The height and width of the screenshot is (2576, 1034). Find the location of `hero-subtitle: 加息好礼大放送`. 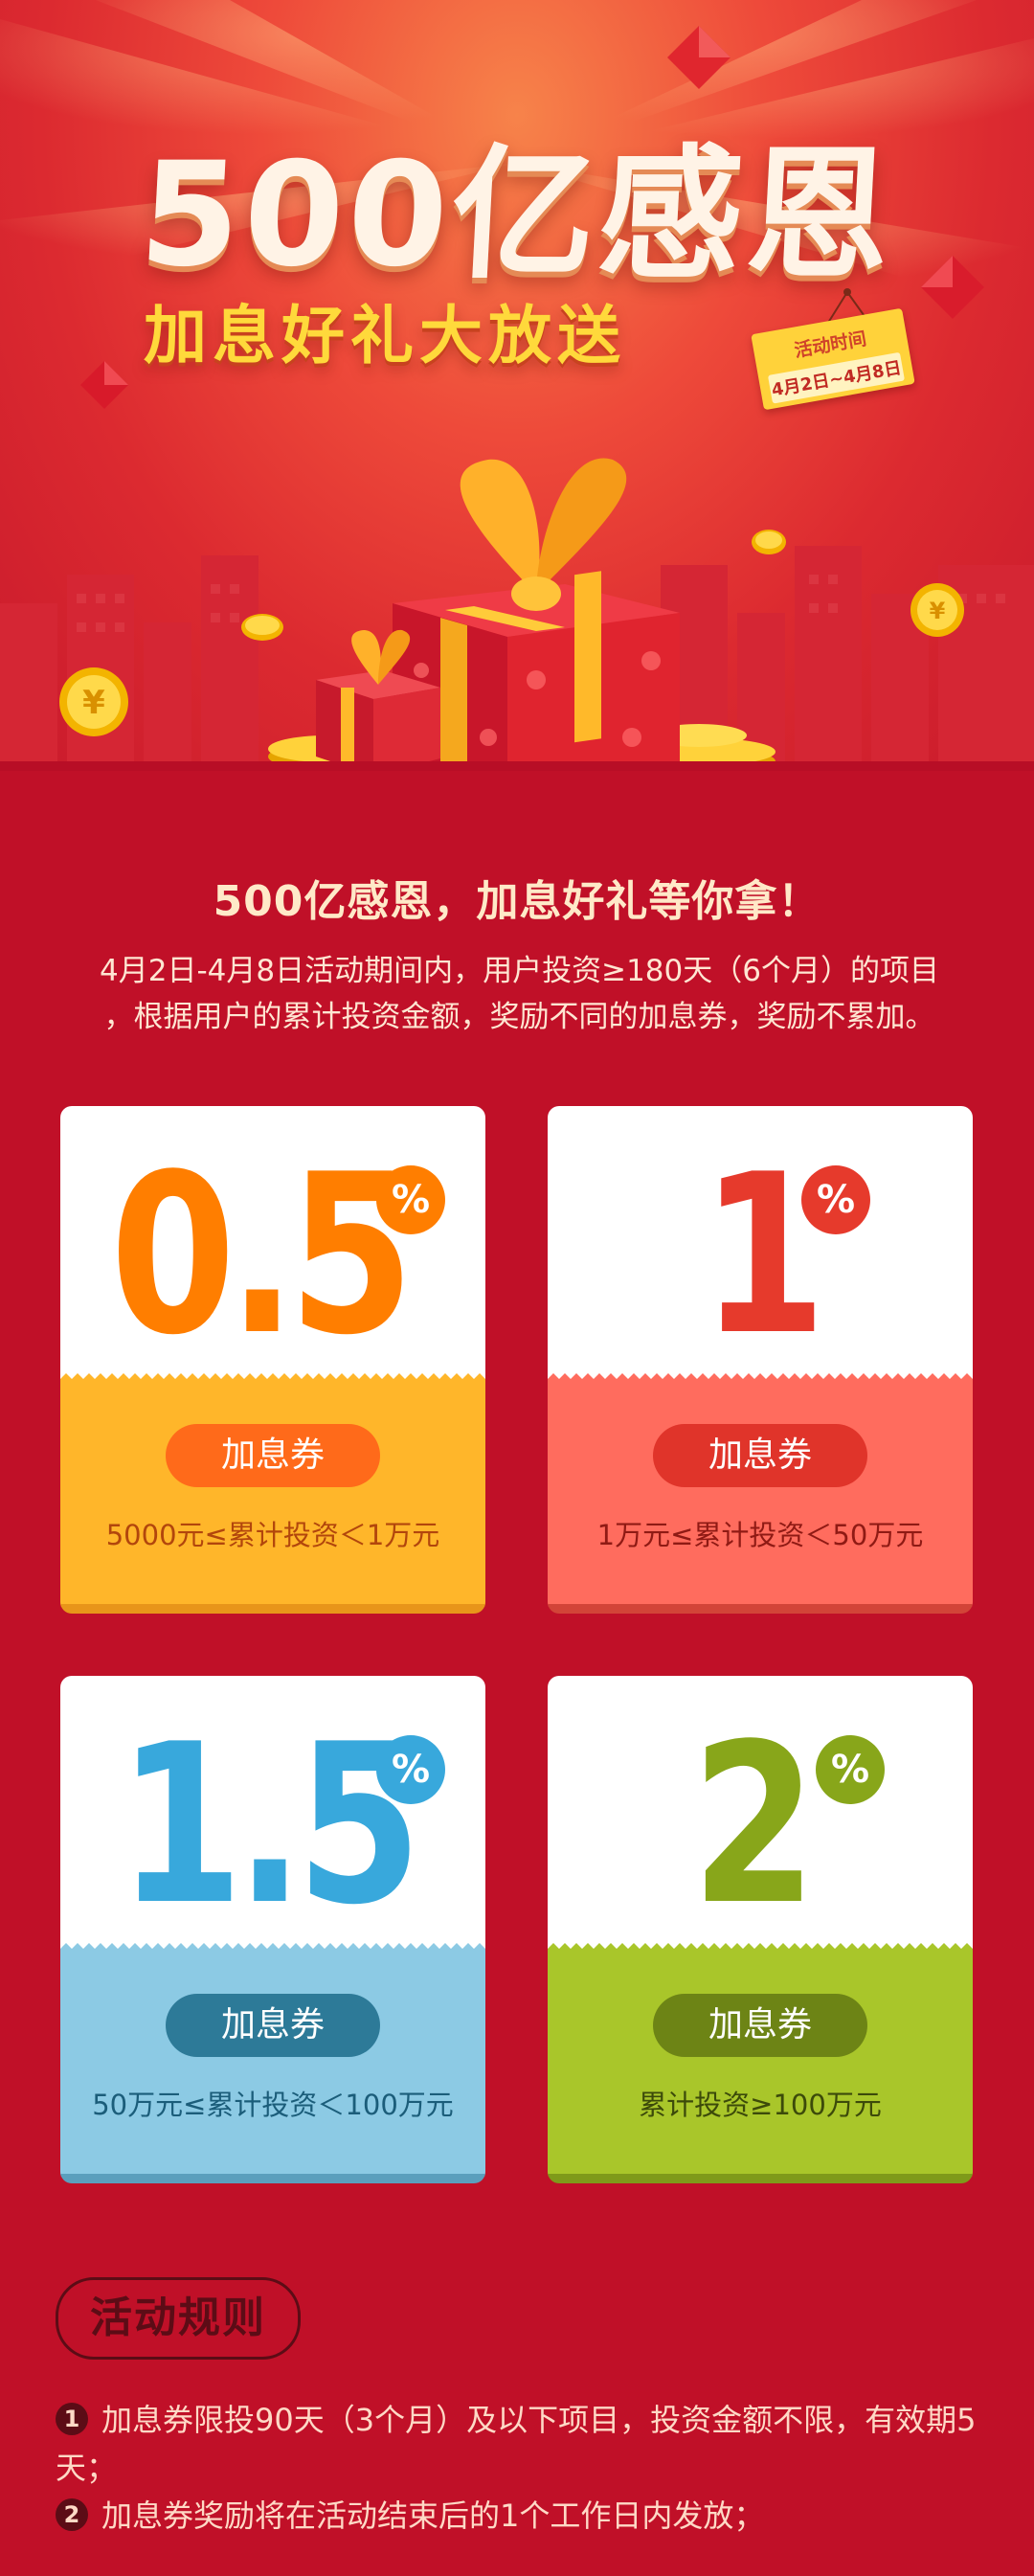

hero-subtitle: 加息好礼大放送 is located at coordinates (385, 336).